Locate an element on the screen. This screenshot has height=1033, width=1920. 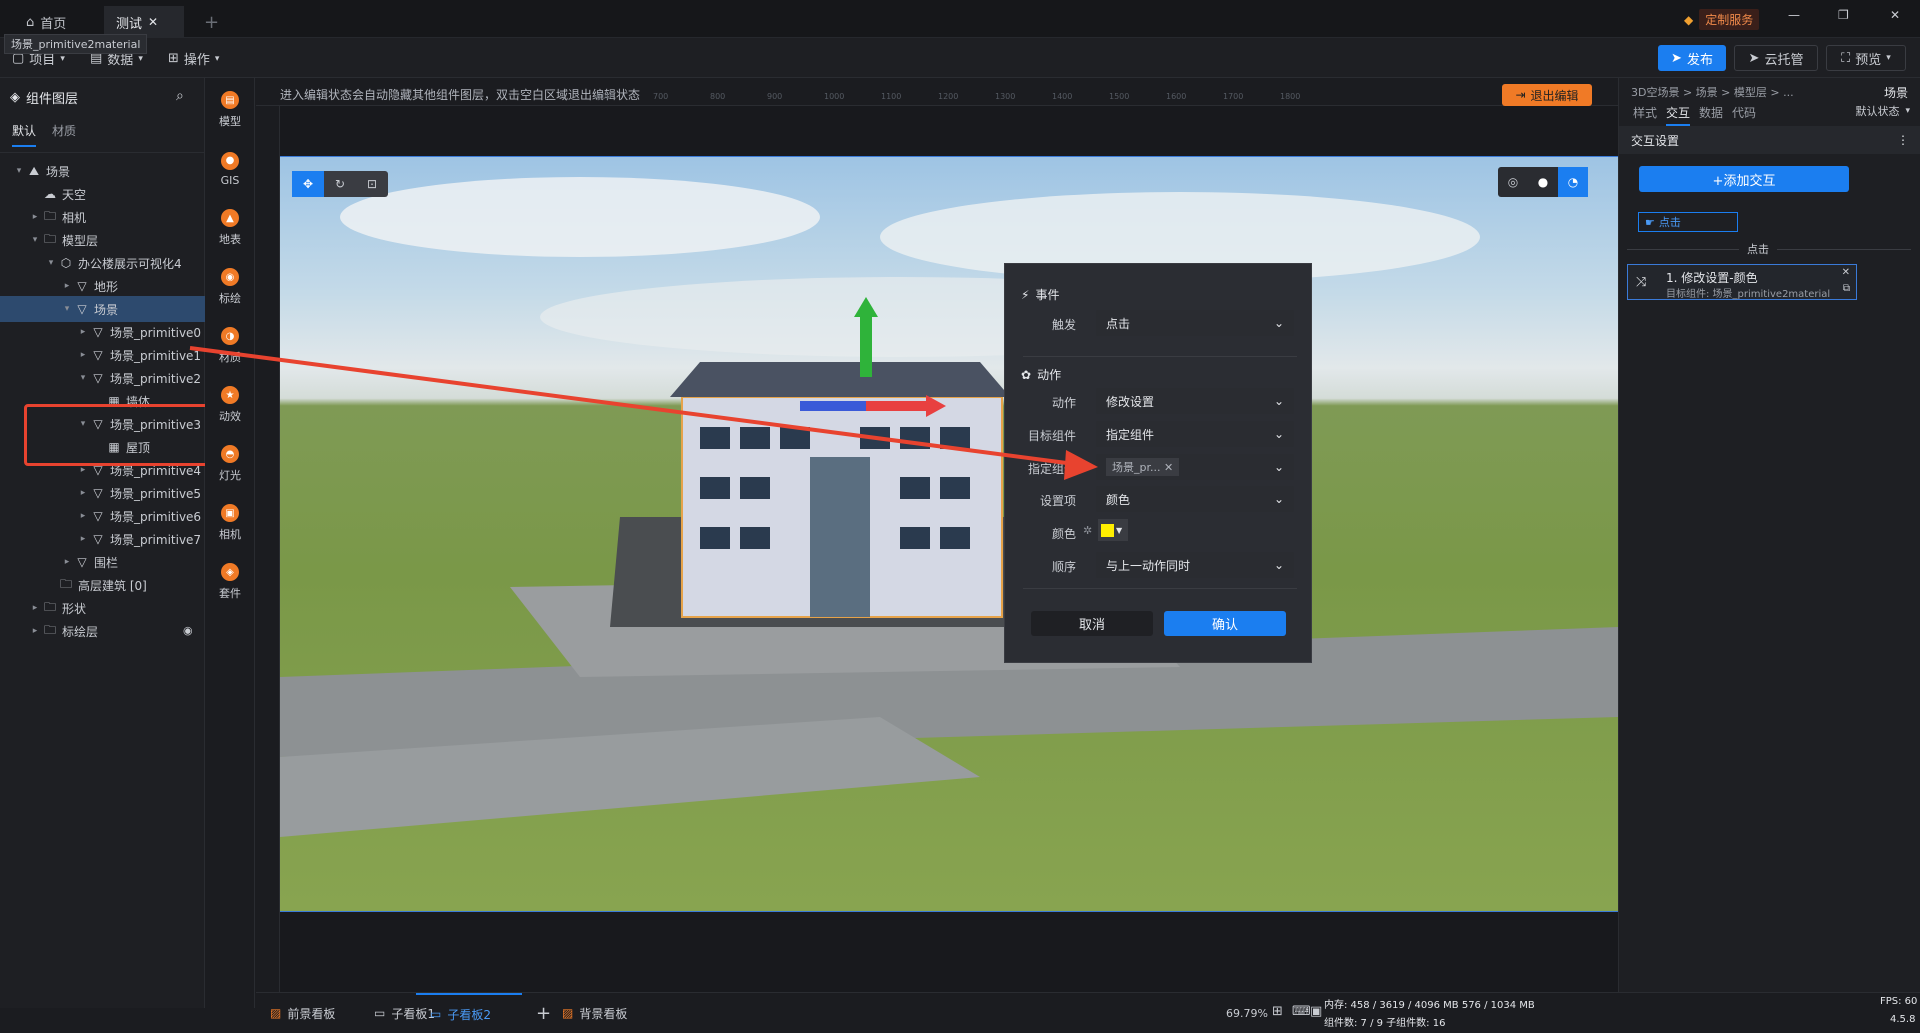
minimize-icon: — is located at coordinates (1794, 15).